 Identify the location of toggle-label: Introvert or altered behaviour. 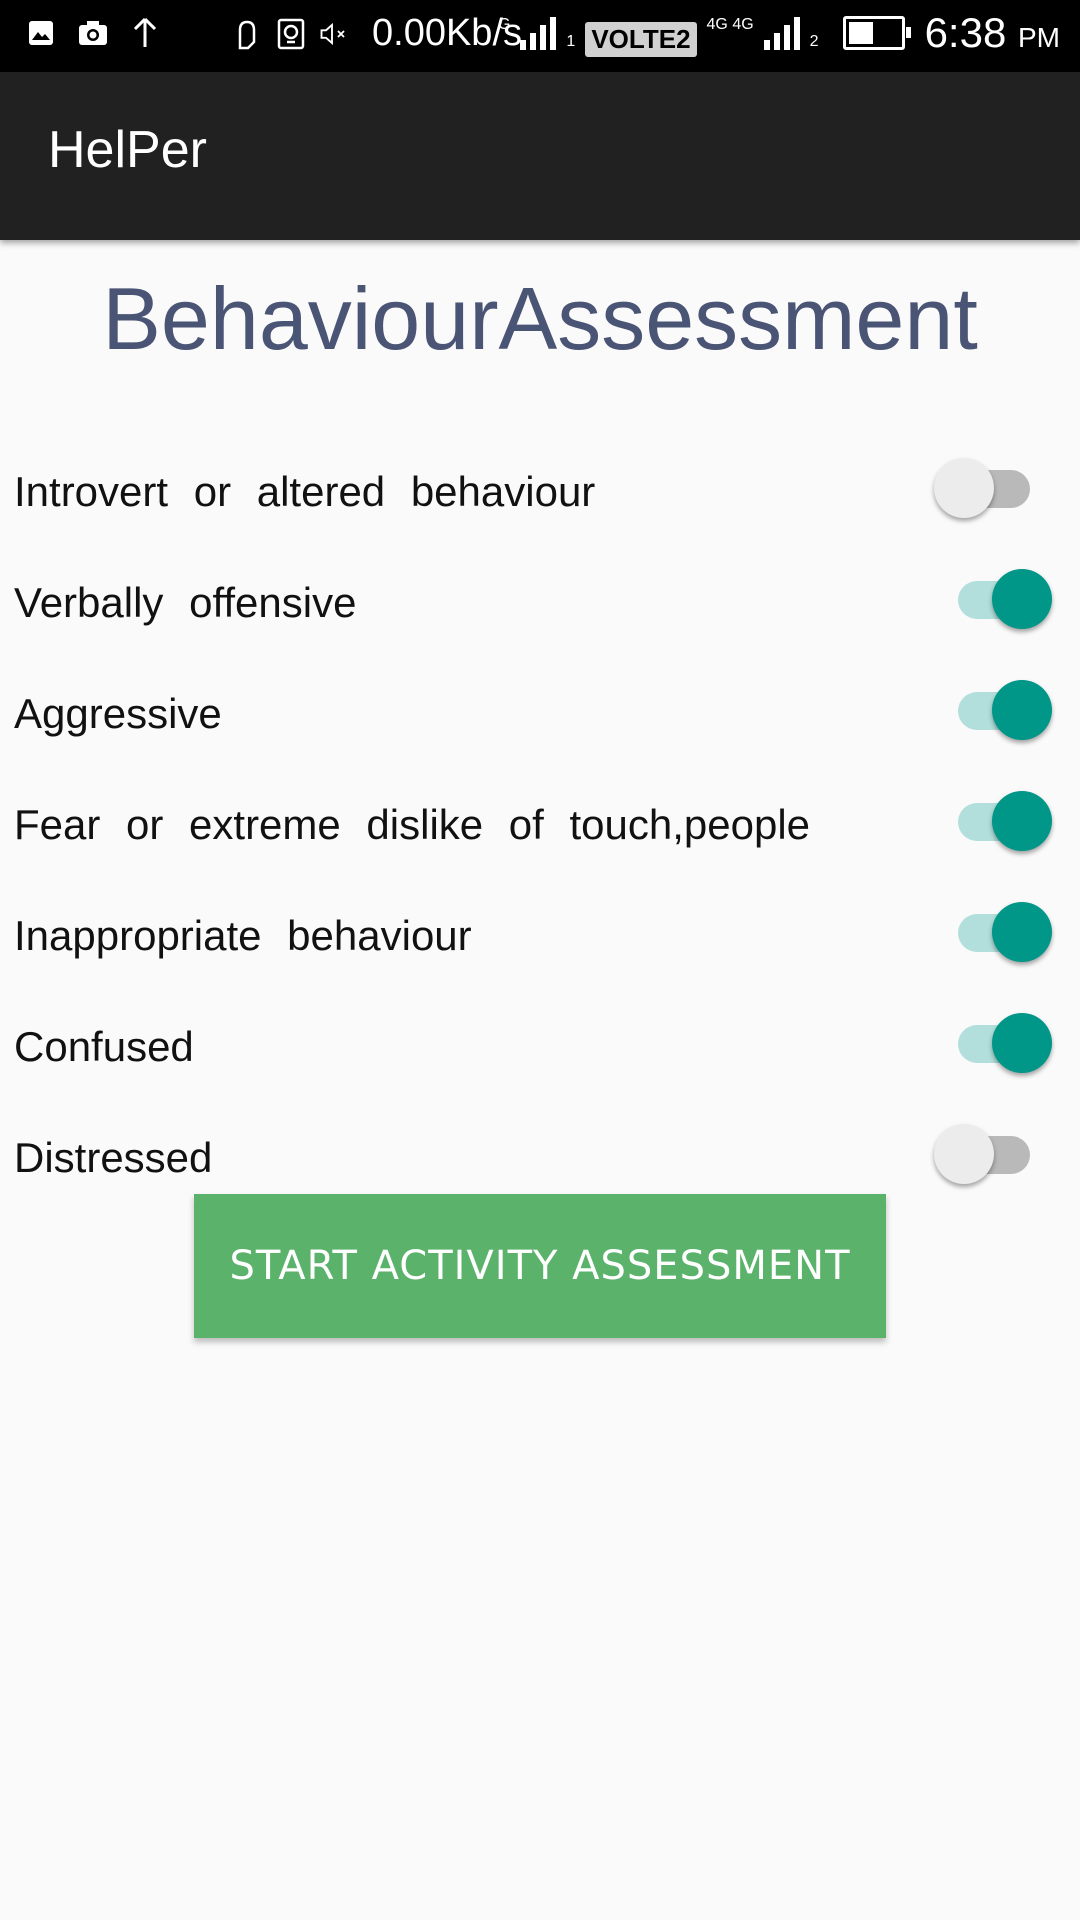
(305, 491).